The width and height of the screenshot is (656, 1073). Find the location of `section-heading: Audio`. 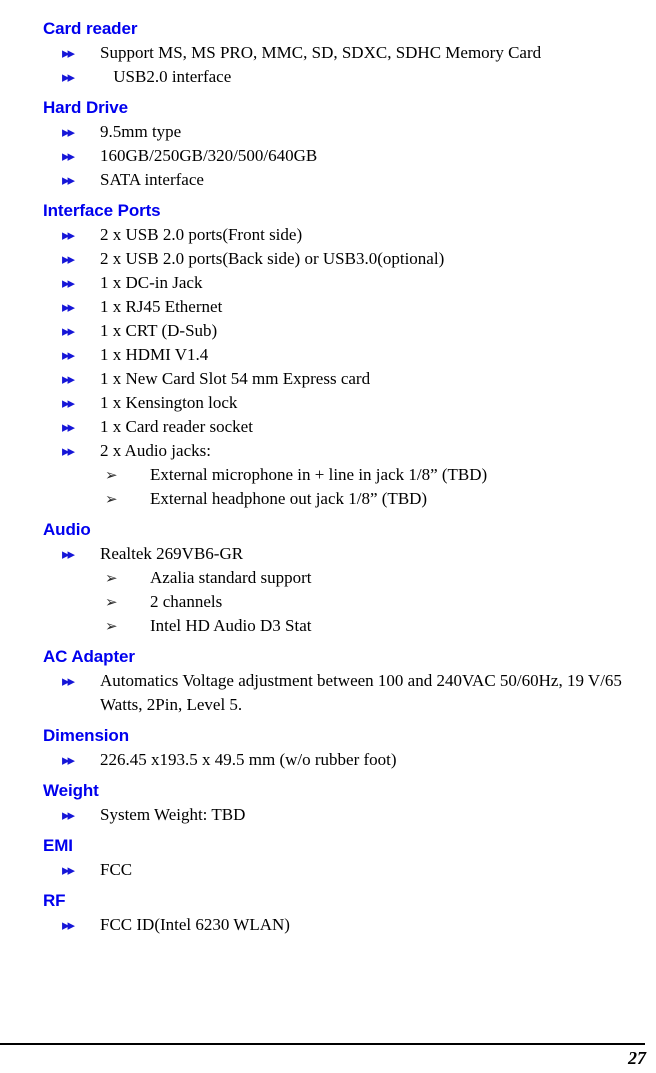

section-heading: Audio is located at coordinates (67, 529).